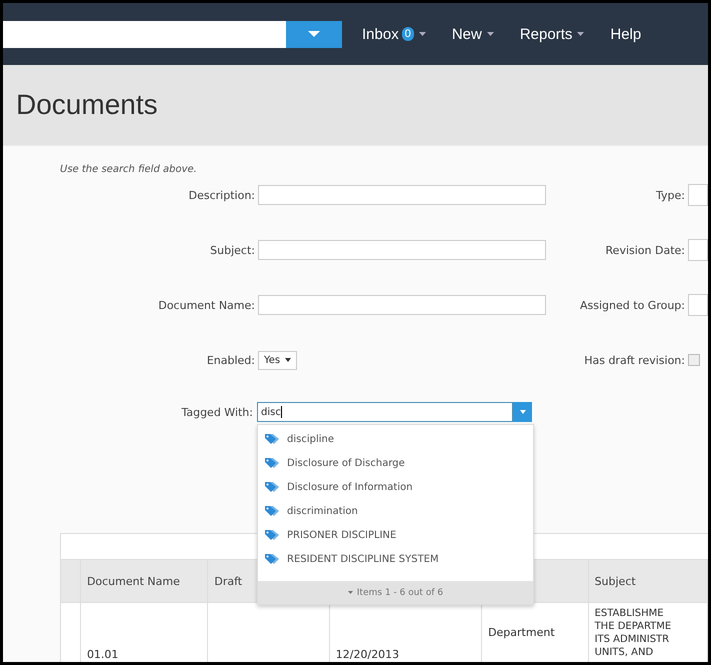  Describe the element at coordinates (144, 34) in the screenshot. I see `search-field` at that location.